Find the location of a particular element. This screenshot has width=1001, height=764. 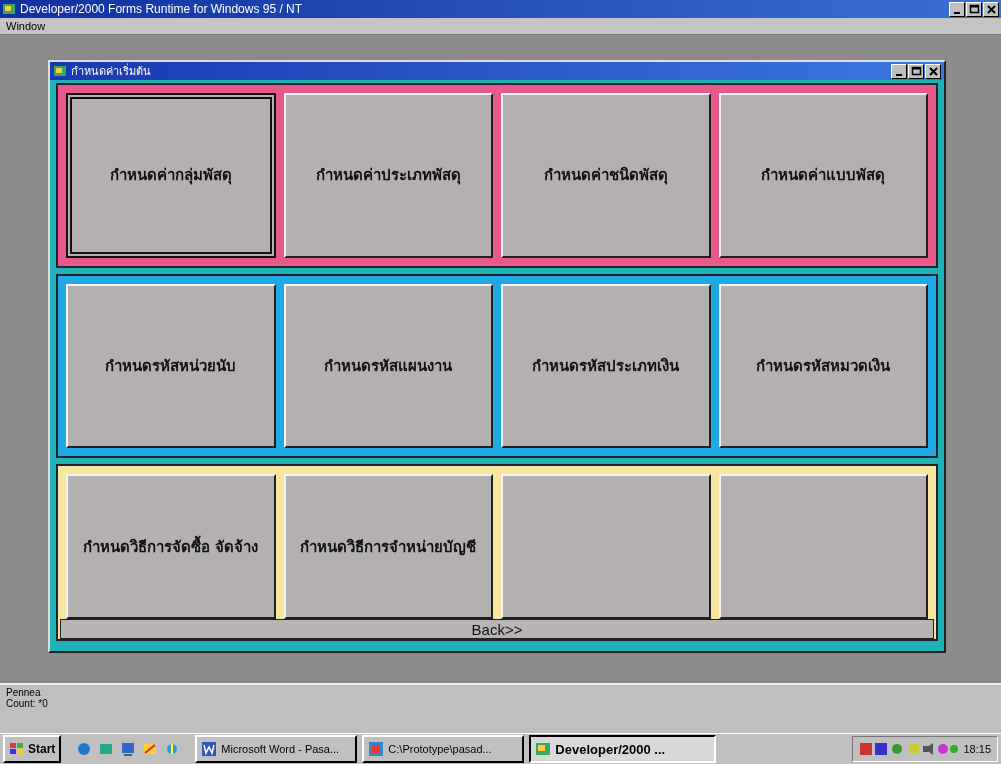

form-title: กำหนดค่าเริ่มต้น is located at coordinates (111, 70).